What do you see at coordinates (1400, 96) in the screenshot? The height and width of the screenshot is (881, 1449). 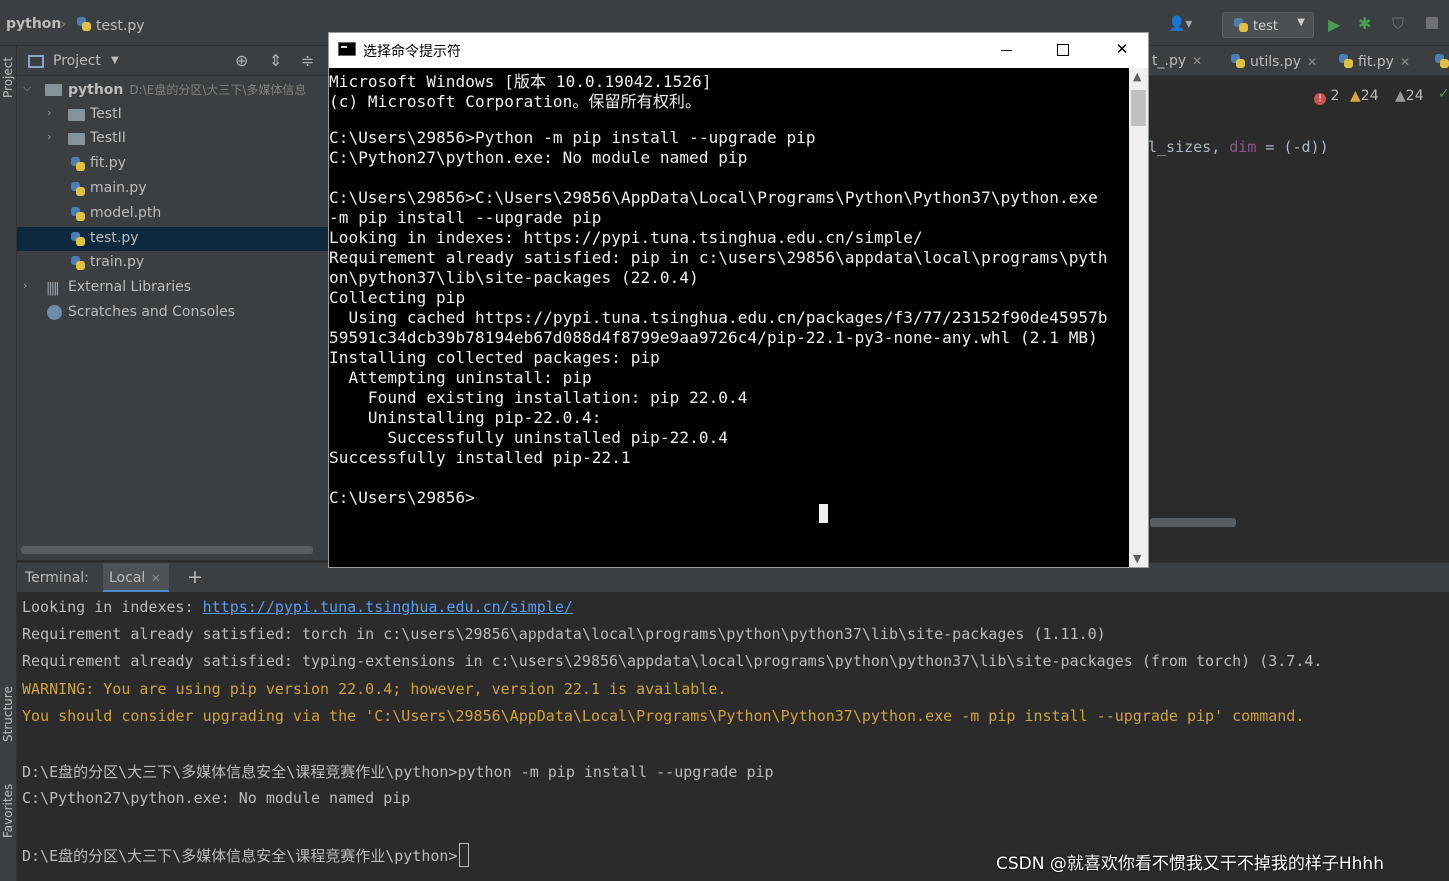 I see `weak-warning-icon: ▲` at bounding box center [1400, 96].